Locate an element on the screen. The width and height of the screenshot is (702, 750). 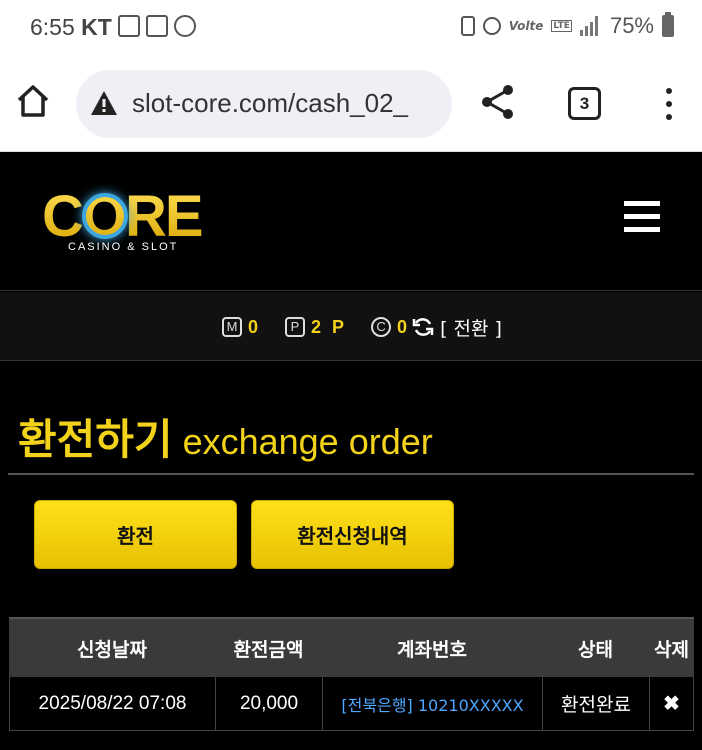
row-amount: 20,000 is located at coordinates (268, 703).